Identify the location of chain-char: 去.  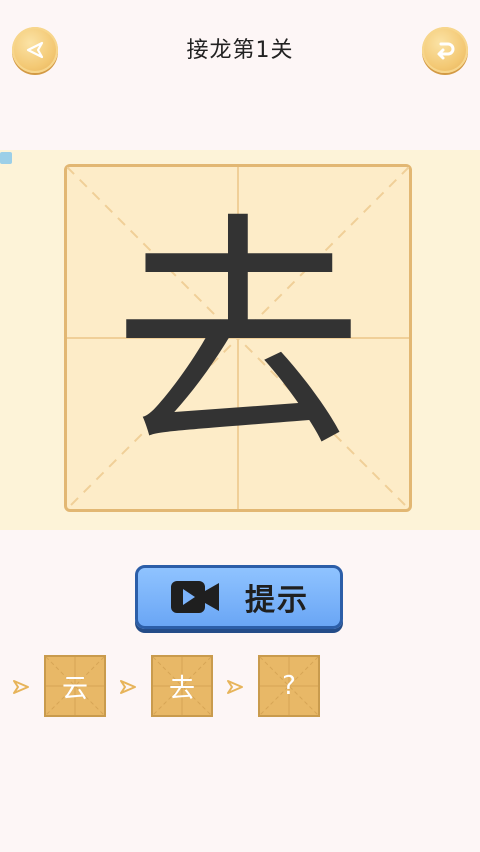
(181, 688).